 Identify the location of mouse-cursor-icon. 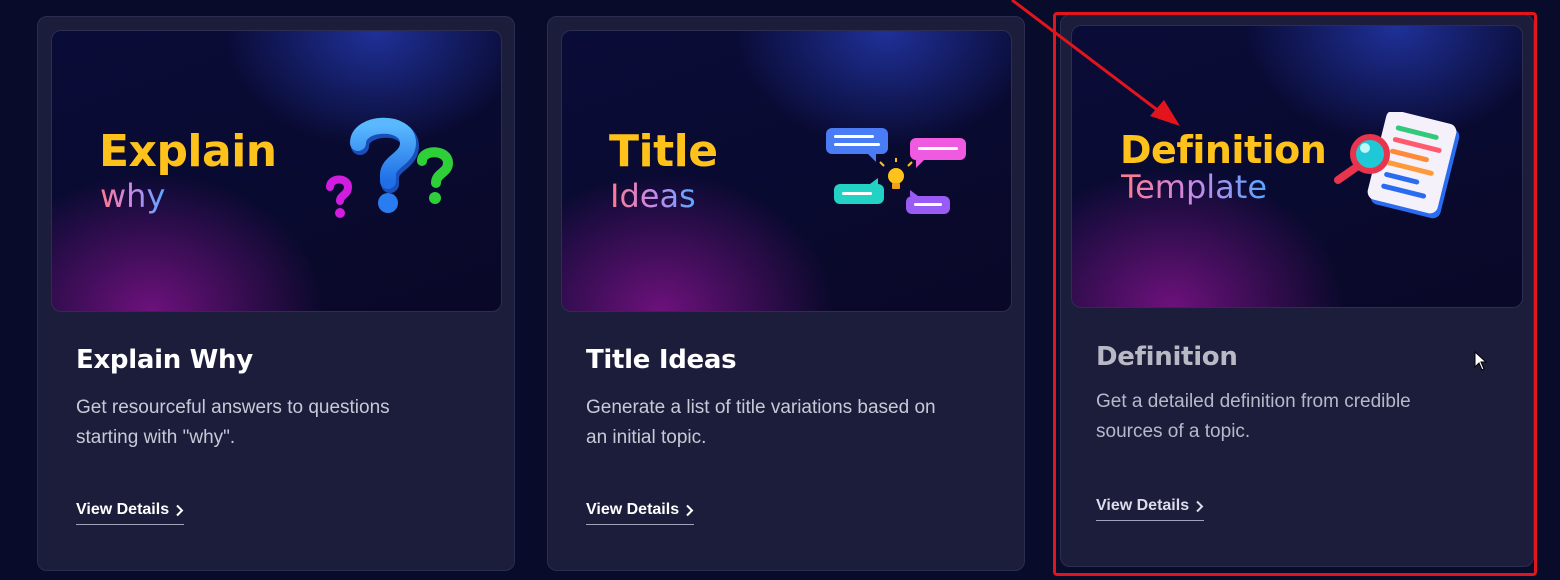
(1481, 361).